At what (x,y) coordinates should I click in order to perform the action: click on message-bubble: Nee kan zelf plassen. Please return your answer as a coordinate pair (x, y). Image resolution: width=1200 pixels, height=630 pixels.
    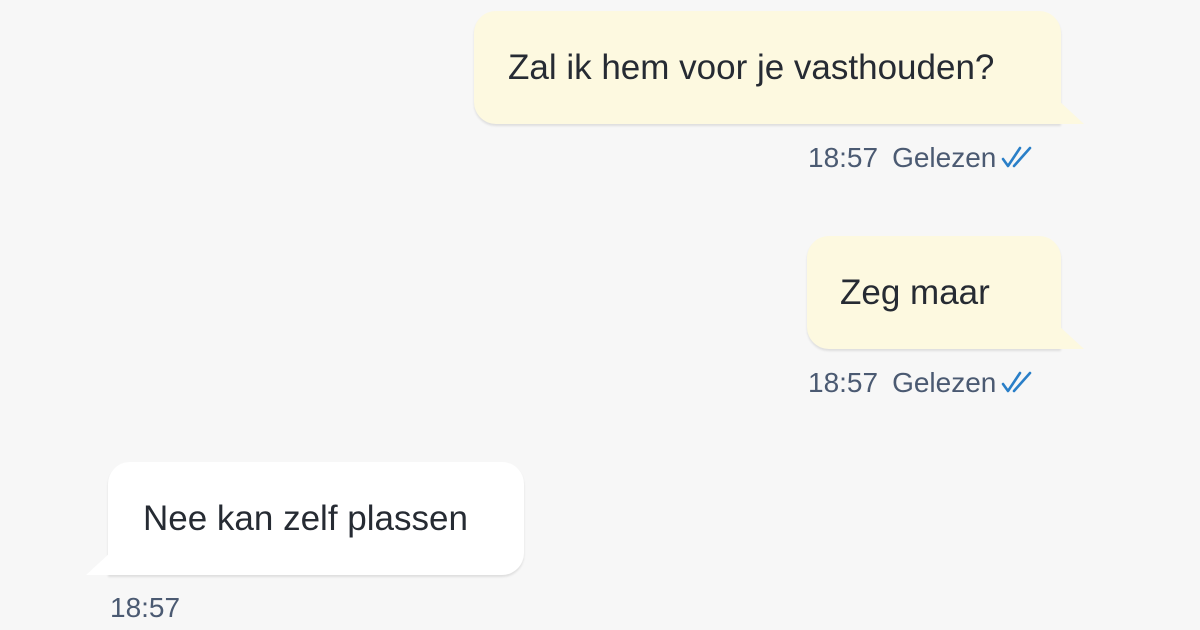
    Looking at the image, I should click on (316, 518).